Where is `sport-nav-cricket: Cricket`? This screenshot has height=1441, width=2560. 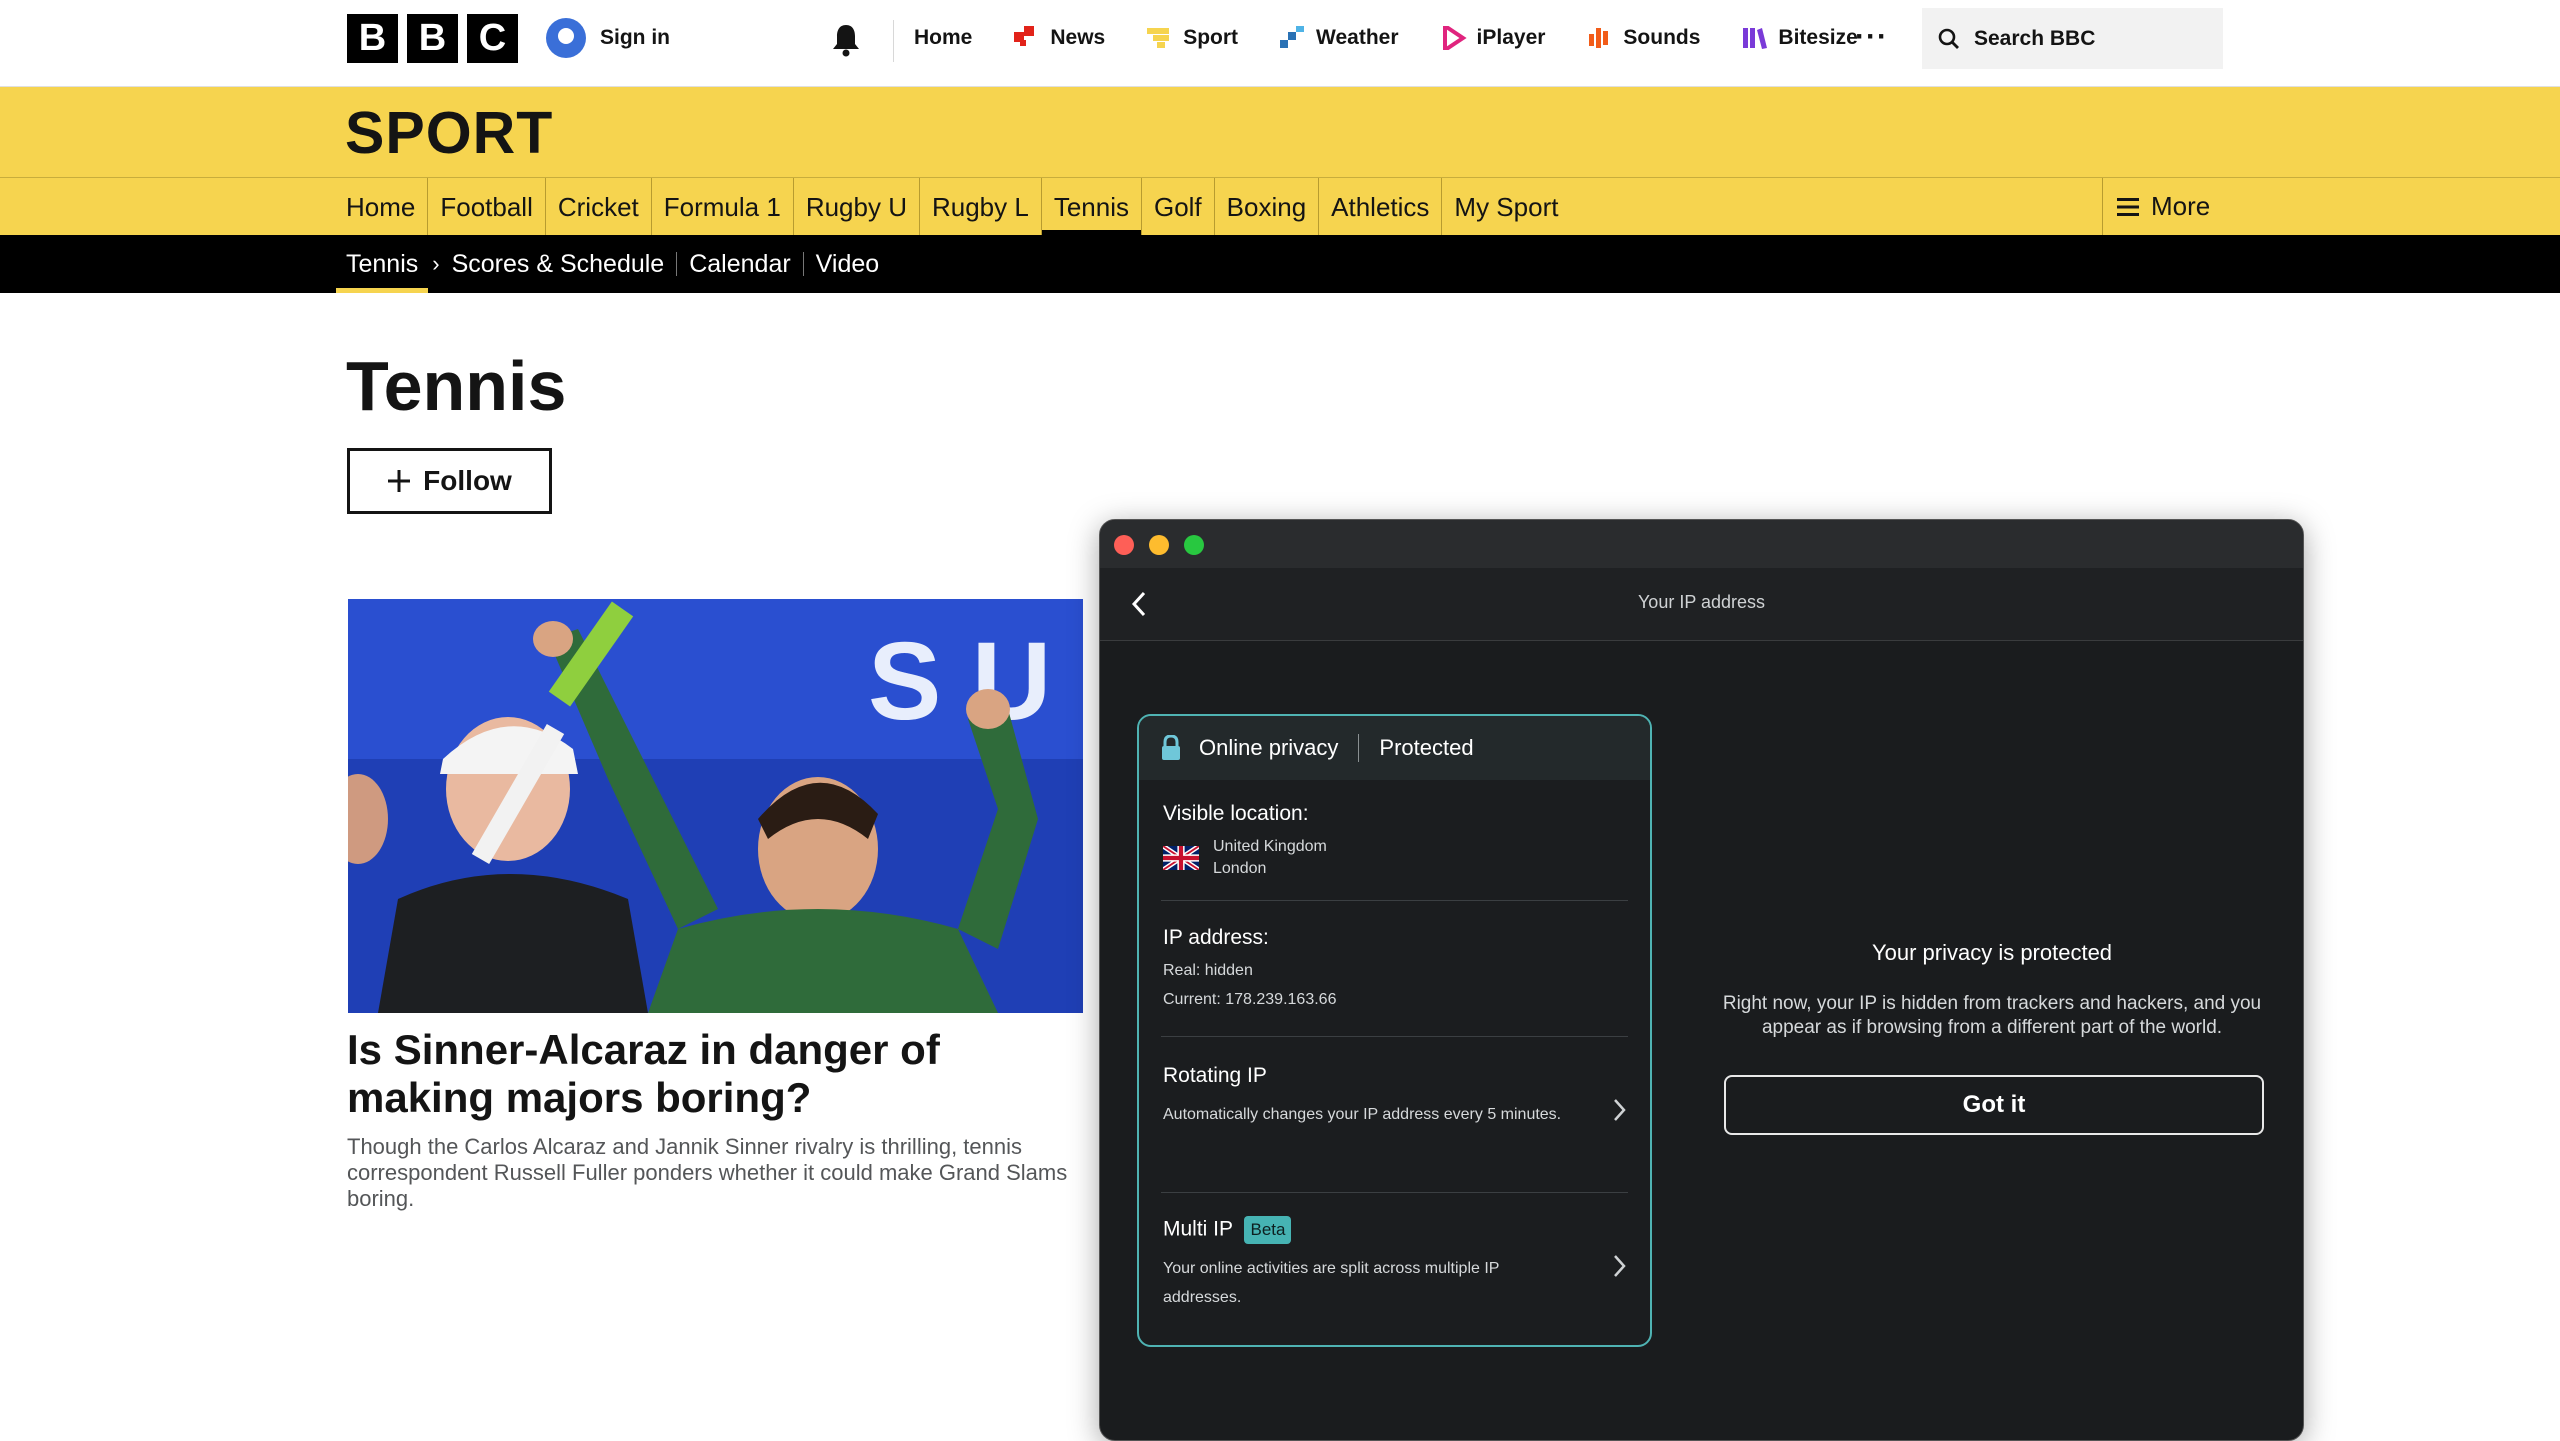 sport-nav-cricket: Cricket is located at coordinates (597, 206).